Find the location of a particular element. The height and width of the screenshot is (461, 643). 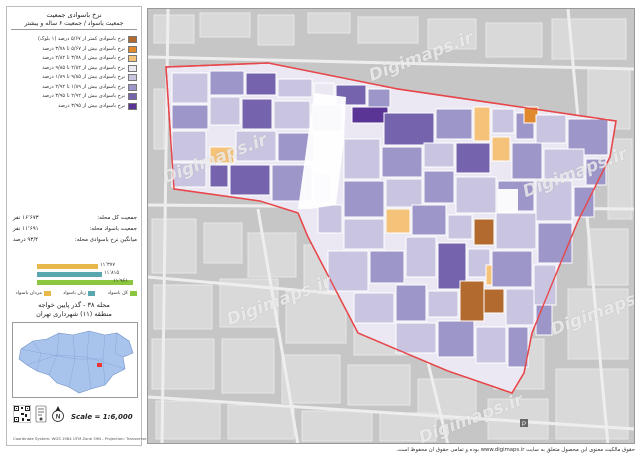

legend-label: نرخ باسوادی بیش از ۹/۸۵ تا ۱/۸۹ درصد is located at coordinates (83, 77).